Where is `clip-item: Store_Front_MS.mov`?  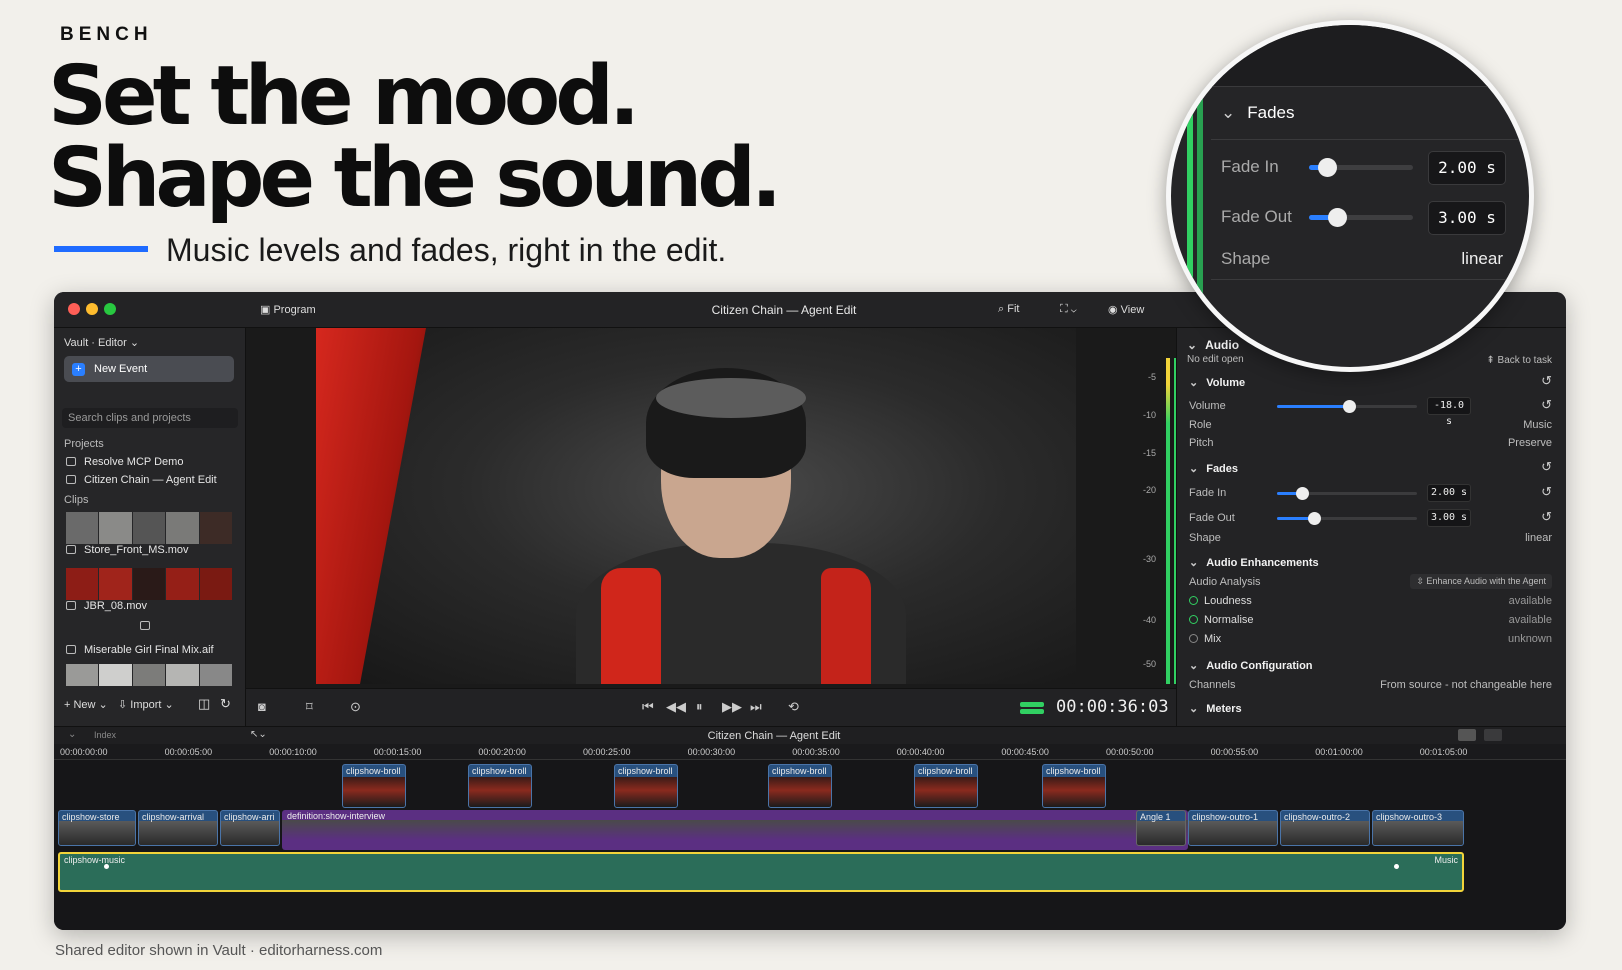 clip-item: Store_Front_MS.mov is located at coordinates (127, 550).